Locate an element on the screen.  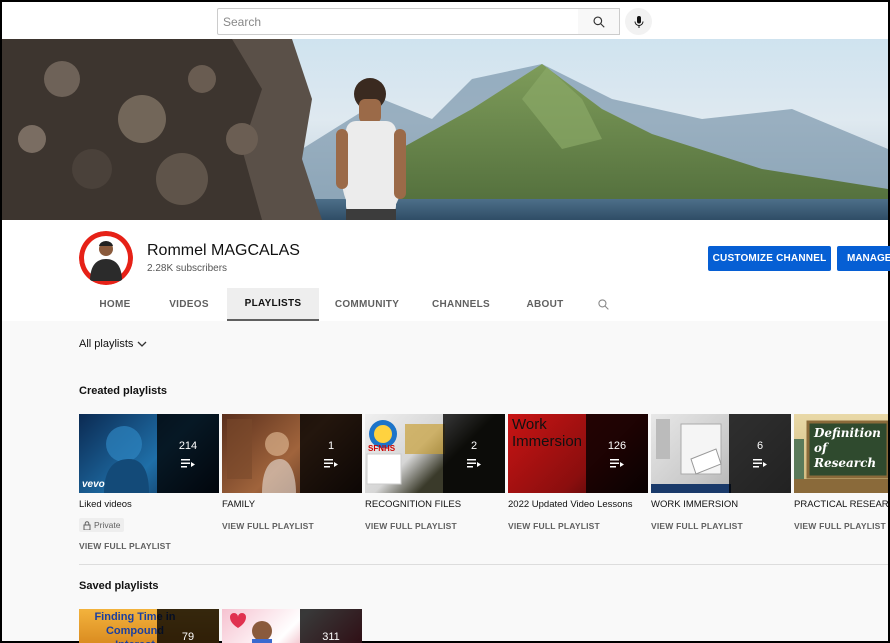
channel-search-button is located at coordinates (603, 304).